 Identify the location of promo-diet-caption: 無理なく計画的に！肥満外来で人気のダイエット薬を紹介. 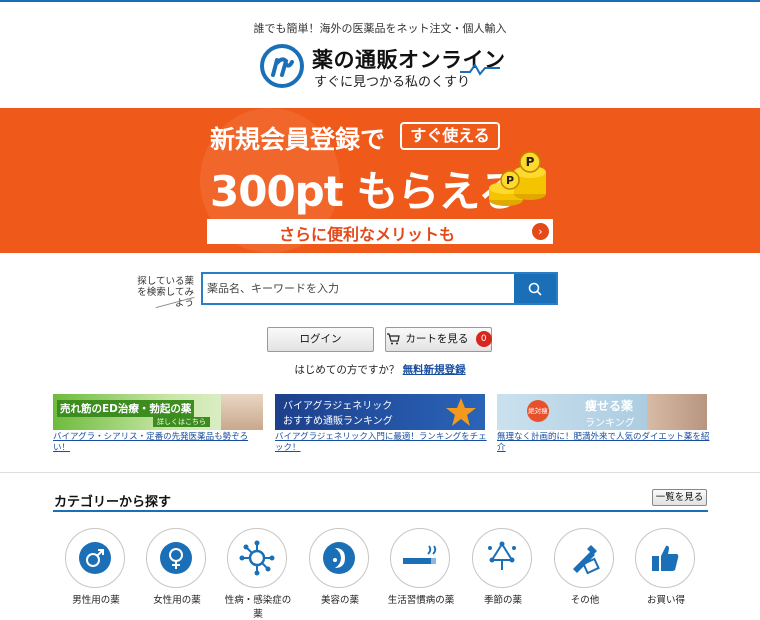
(604, 443).